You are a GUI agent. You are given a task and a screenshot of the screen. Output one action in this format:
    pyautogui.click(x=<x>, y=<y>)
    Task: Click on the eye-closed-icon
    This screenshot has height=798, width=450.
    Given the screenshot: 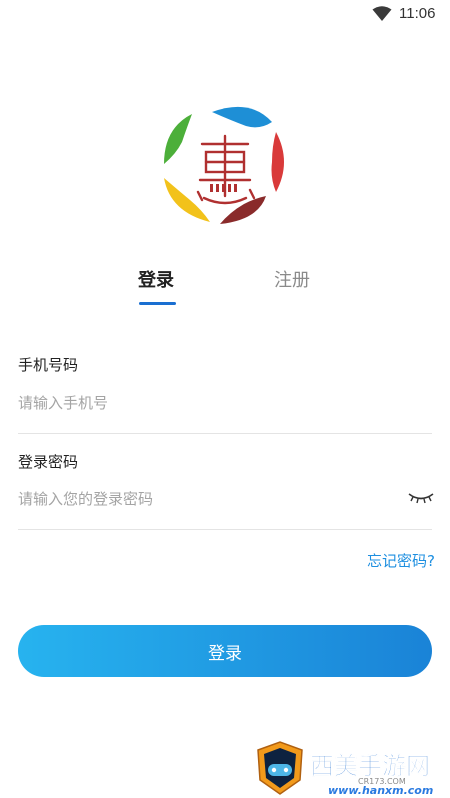 What is the action you would take?
    pyautogui.click(x=421, y=498)
    